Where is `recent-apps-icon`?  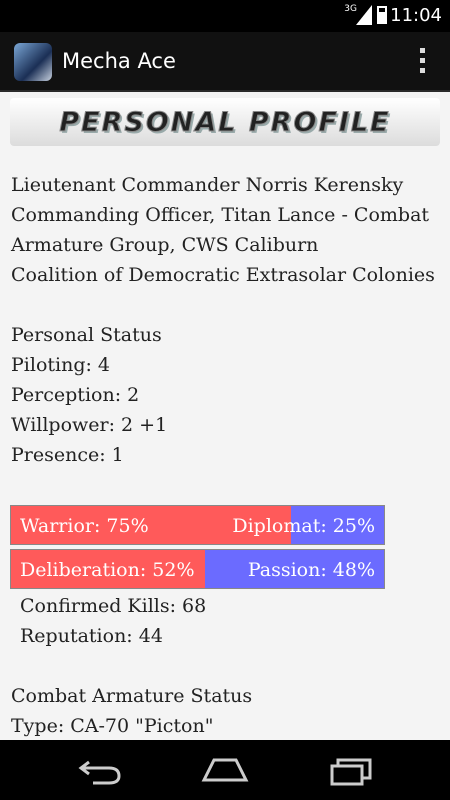 recent-apps-icon is located at coordinates (351, 770).